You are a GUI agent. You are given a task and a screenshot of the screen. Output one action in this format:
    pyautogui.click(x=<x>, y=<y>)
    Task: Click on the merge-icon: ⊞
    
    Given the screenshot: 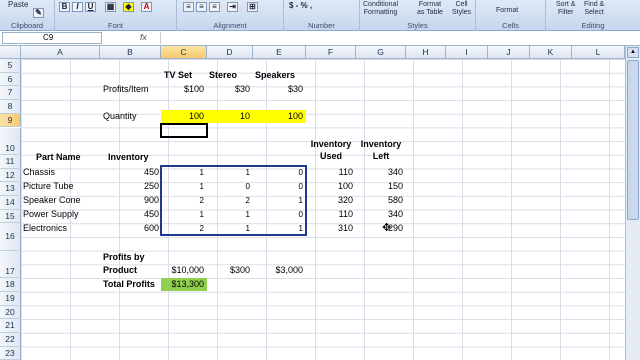 What is the action you would take?
    pyautogui.click(x=252, y=7)
    